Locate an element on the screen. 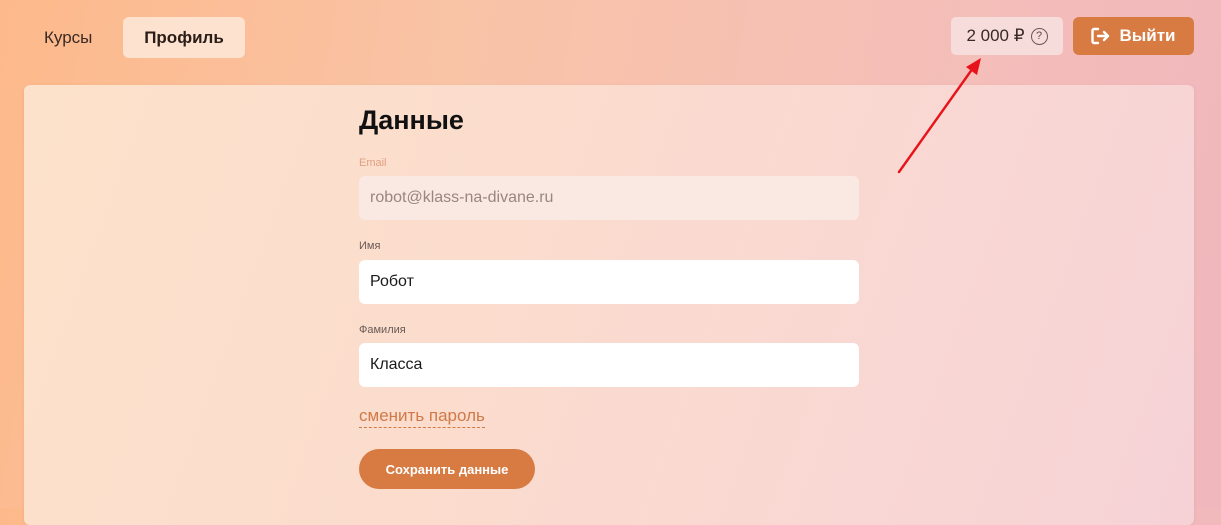 The height and width of the screenshot is (525, 1221). email-field is located at coordinates (609, 198).